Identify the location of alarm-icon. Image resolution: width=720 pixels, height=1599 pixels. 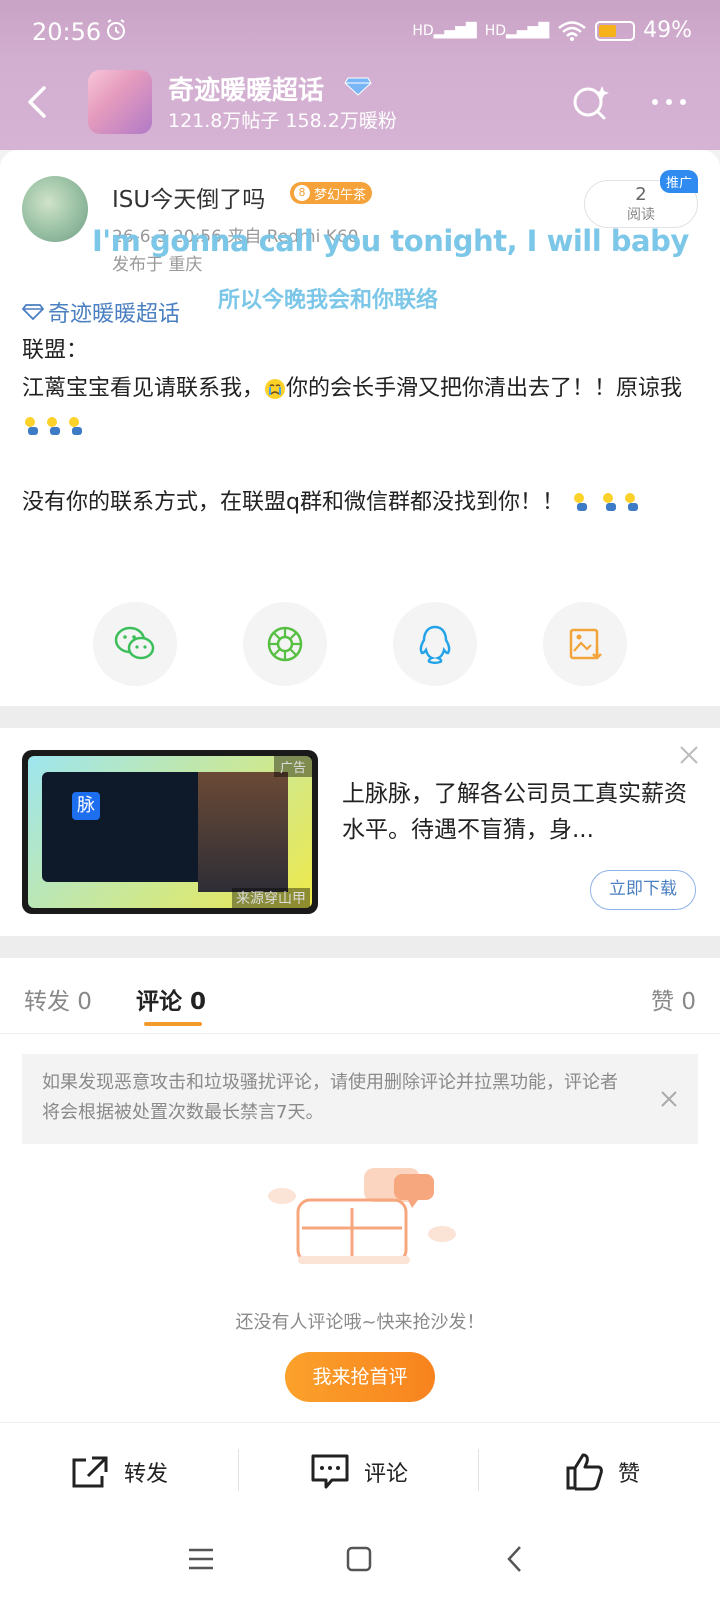
(116, 29).